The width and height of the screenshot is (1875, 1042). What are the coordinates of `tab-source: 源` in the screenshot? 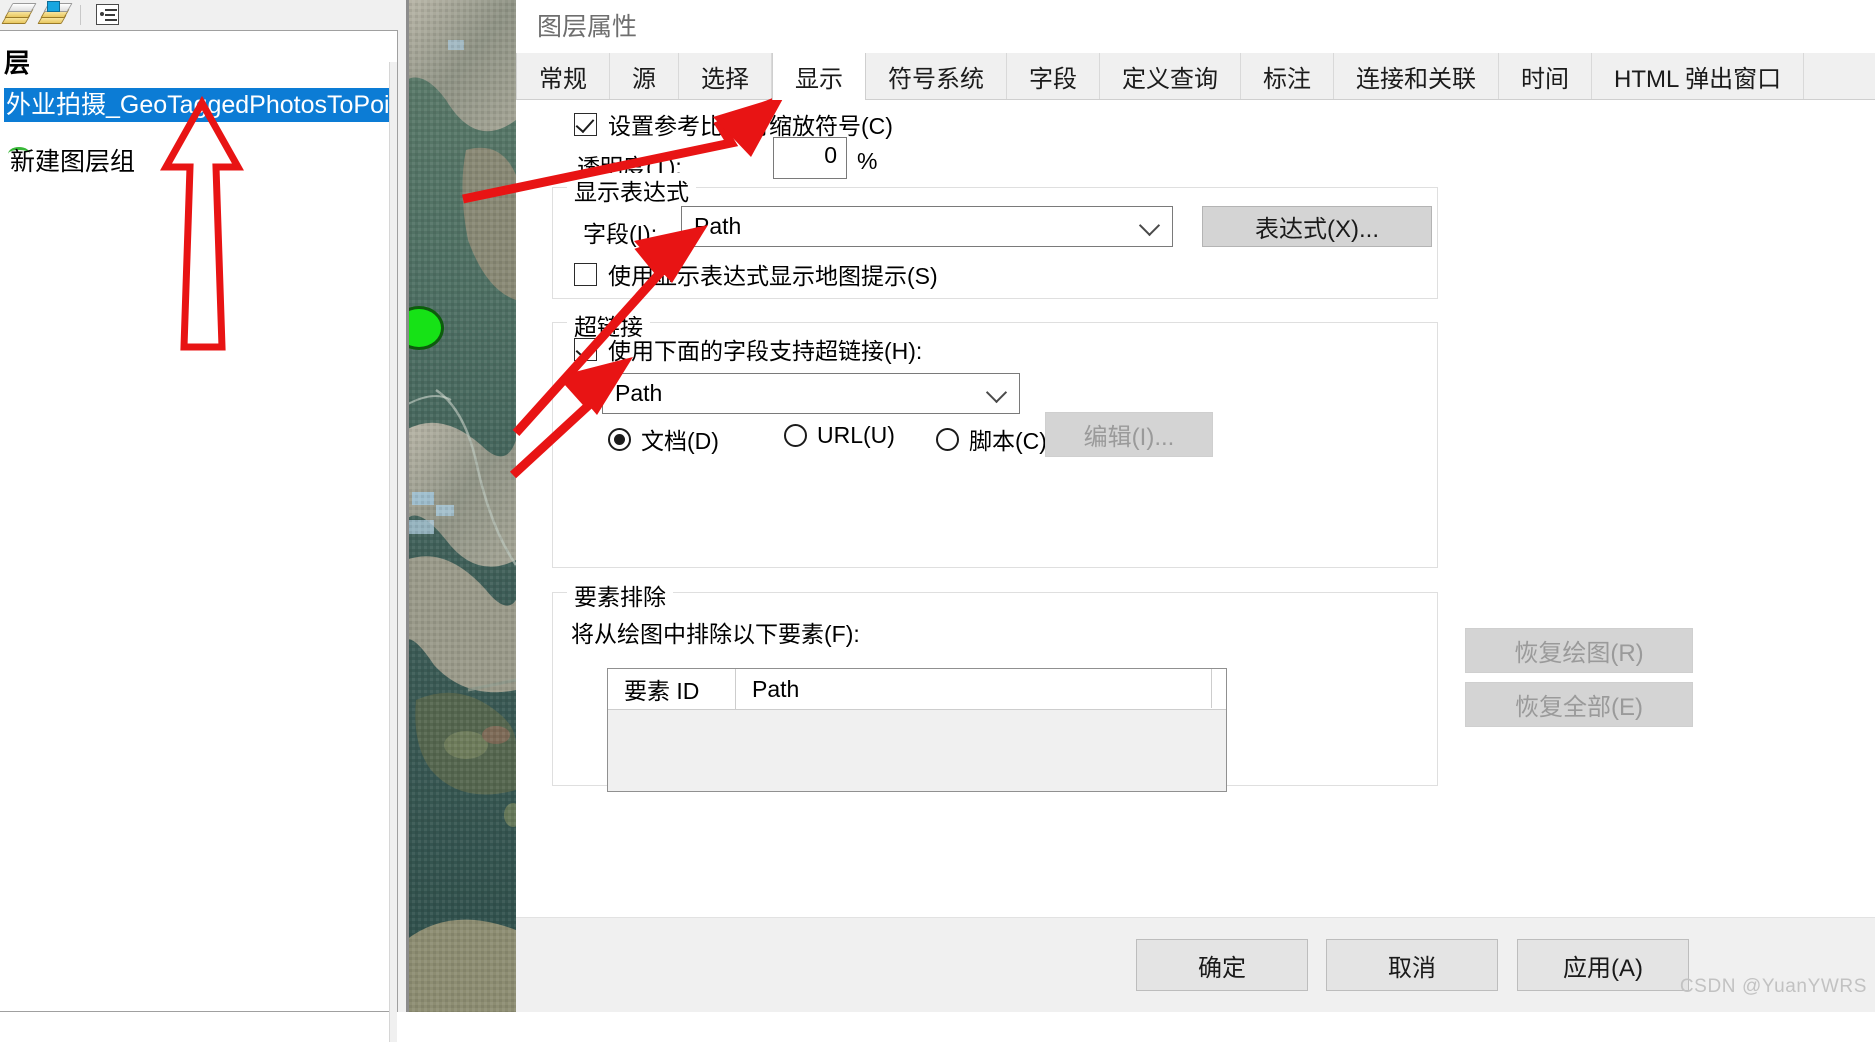 It's located at (644, 76).